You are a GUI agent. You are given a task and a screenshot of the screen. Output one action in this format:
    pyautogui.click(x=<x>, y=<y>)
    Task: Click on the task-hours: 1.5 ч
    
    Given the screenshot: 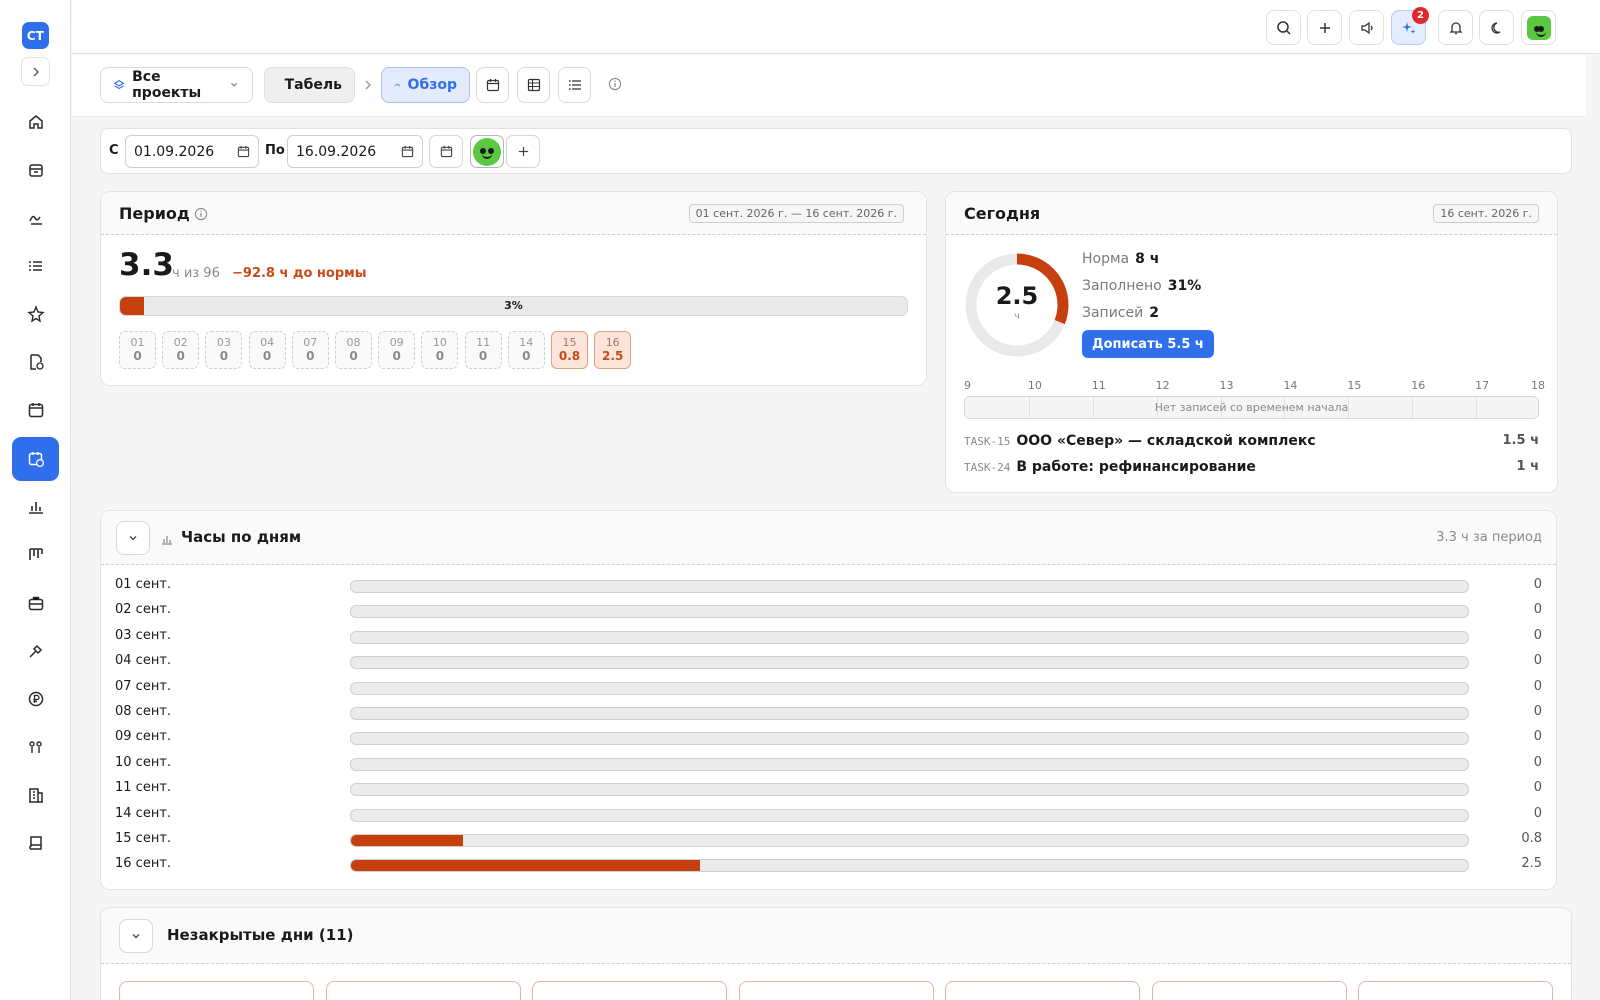 What is the action you would take?
    pyautogui.click(x=1520, y=440)
    